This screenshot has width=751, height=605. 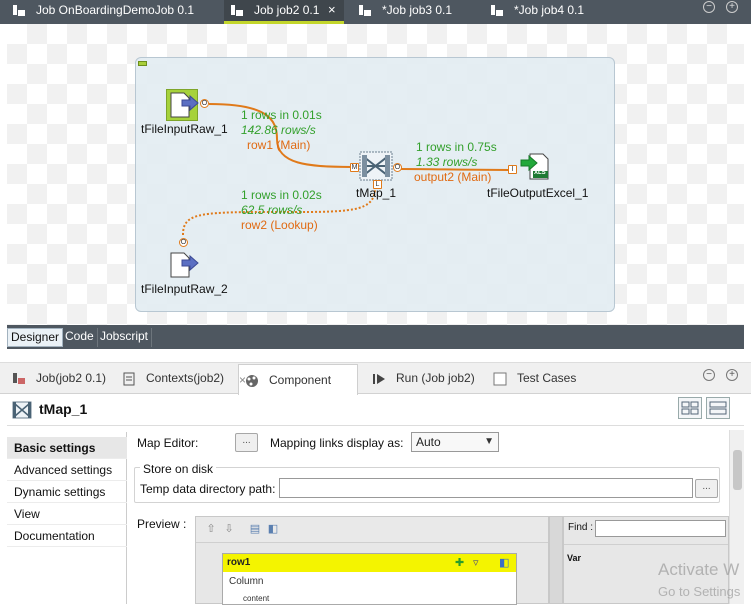 I want to click on tab-jobscript: Jobscript, so click(x=125, y=337).